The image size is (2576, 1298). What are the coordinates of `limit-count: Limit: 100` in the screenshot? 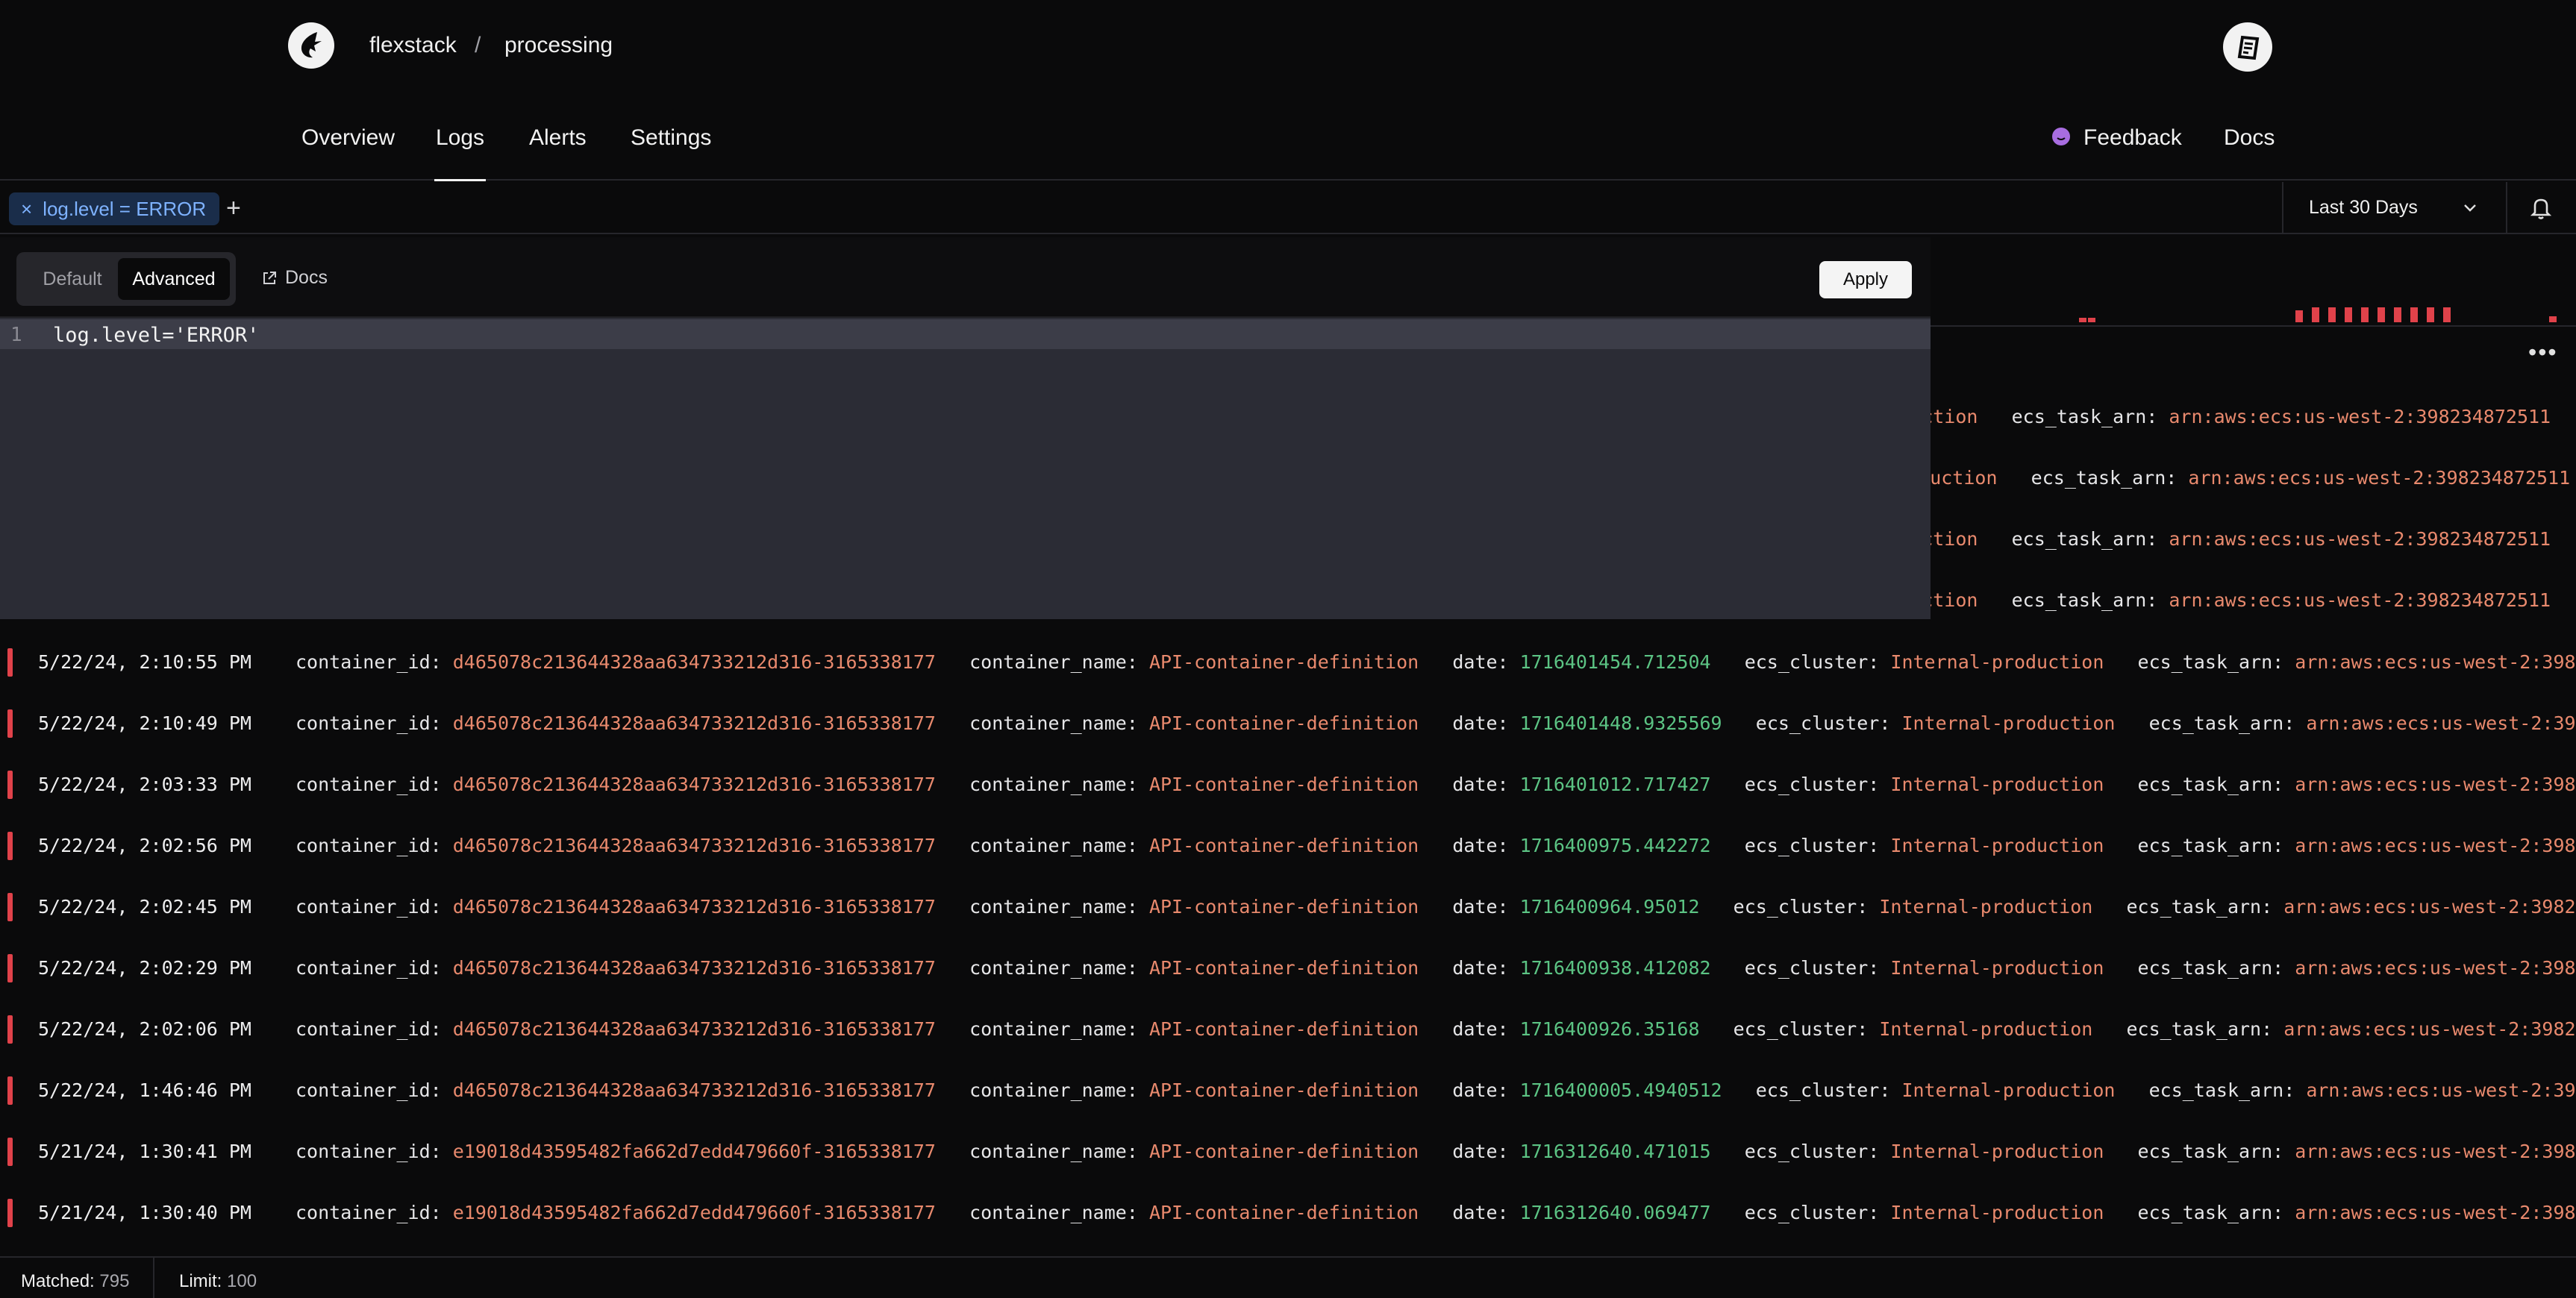 It's located at (218, 1281).